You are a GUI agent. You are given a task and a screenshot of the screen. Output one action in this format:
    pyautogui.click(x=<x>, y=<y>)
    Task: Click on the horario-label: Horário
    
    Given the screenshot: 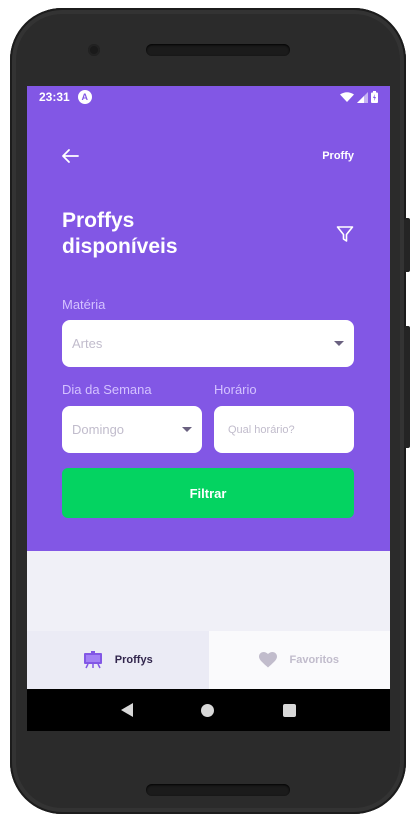 What is the action you would take?
    pyautogui.click(x=235, y=389)
    